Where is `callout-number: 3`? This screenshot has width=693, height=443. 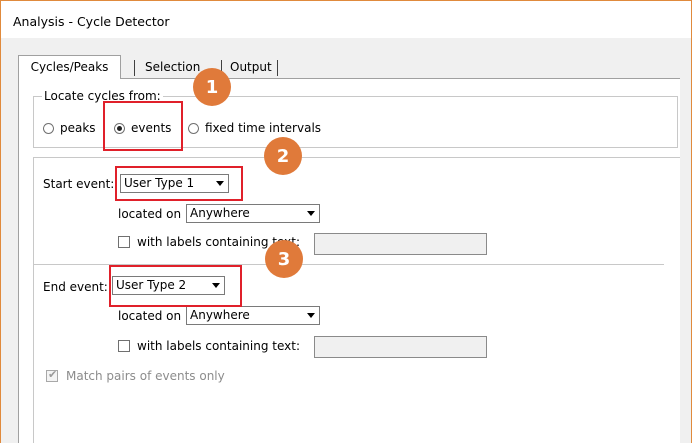 callout-number: 3 is located at coordinates (284, 259).